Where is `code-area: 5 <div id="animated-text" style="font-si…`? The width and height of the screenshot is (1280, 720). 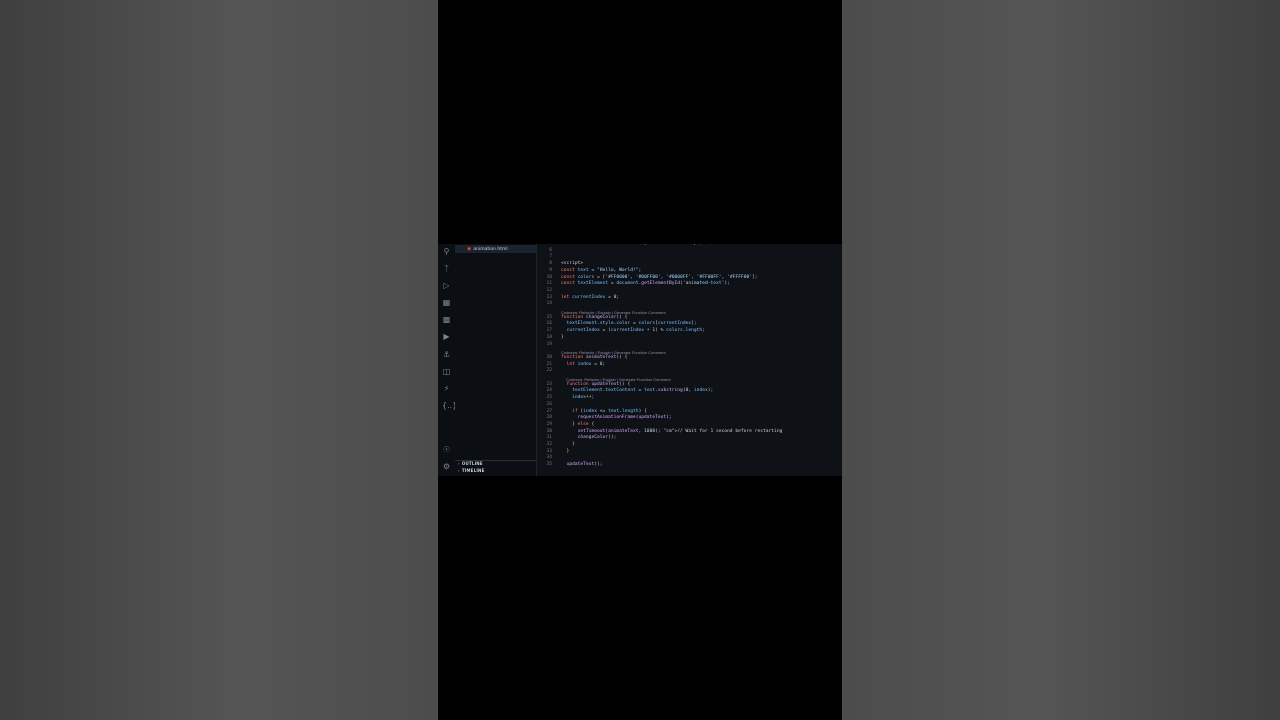 code-area: 5 <div id="animated-text" style="font-si… is located at coordinates (689, 360).